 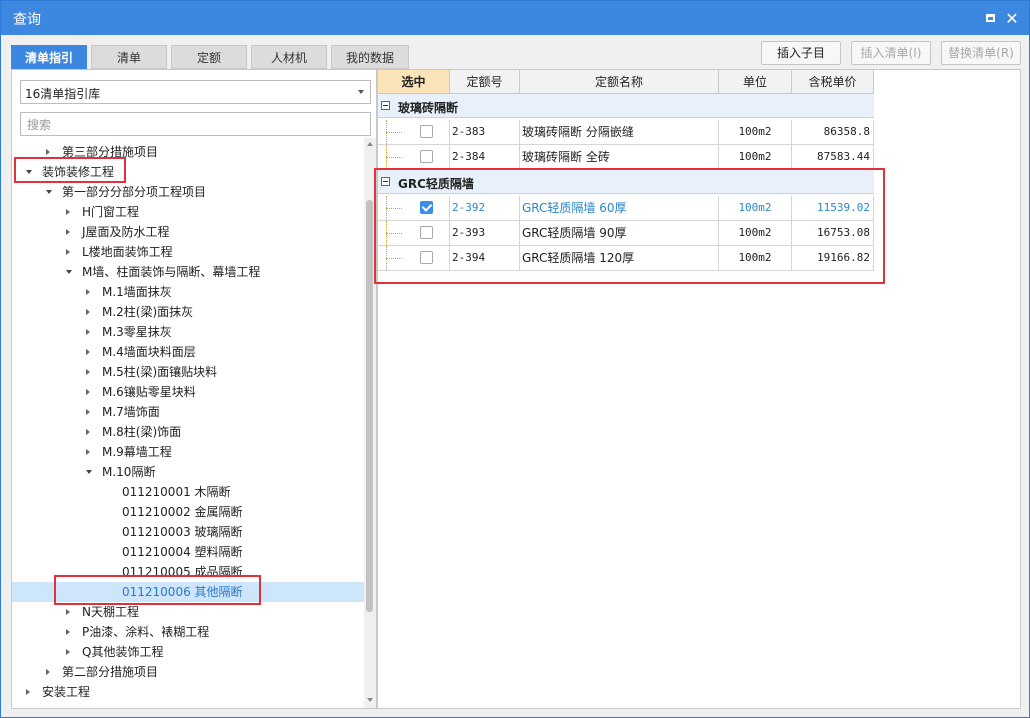 I want to click on group-label: 玻璃砖隔断, so click(x=428, y=108).